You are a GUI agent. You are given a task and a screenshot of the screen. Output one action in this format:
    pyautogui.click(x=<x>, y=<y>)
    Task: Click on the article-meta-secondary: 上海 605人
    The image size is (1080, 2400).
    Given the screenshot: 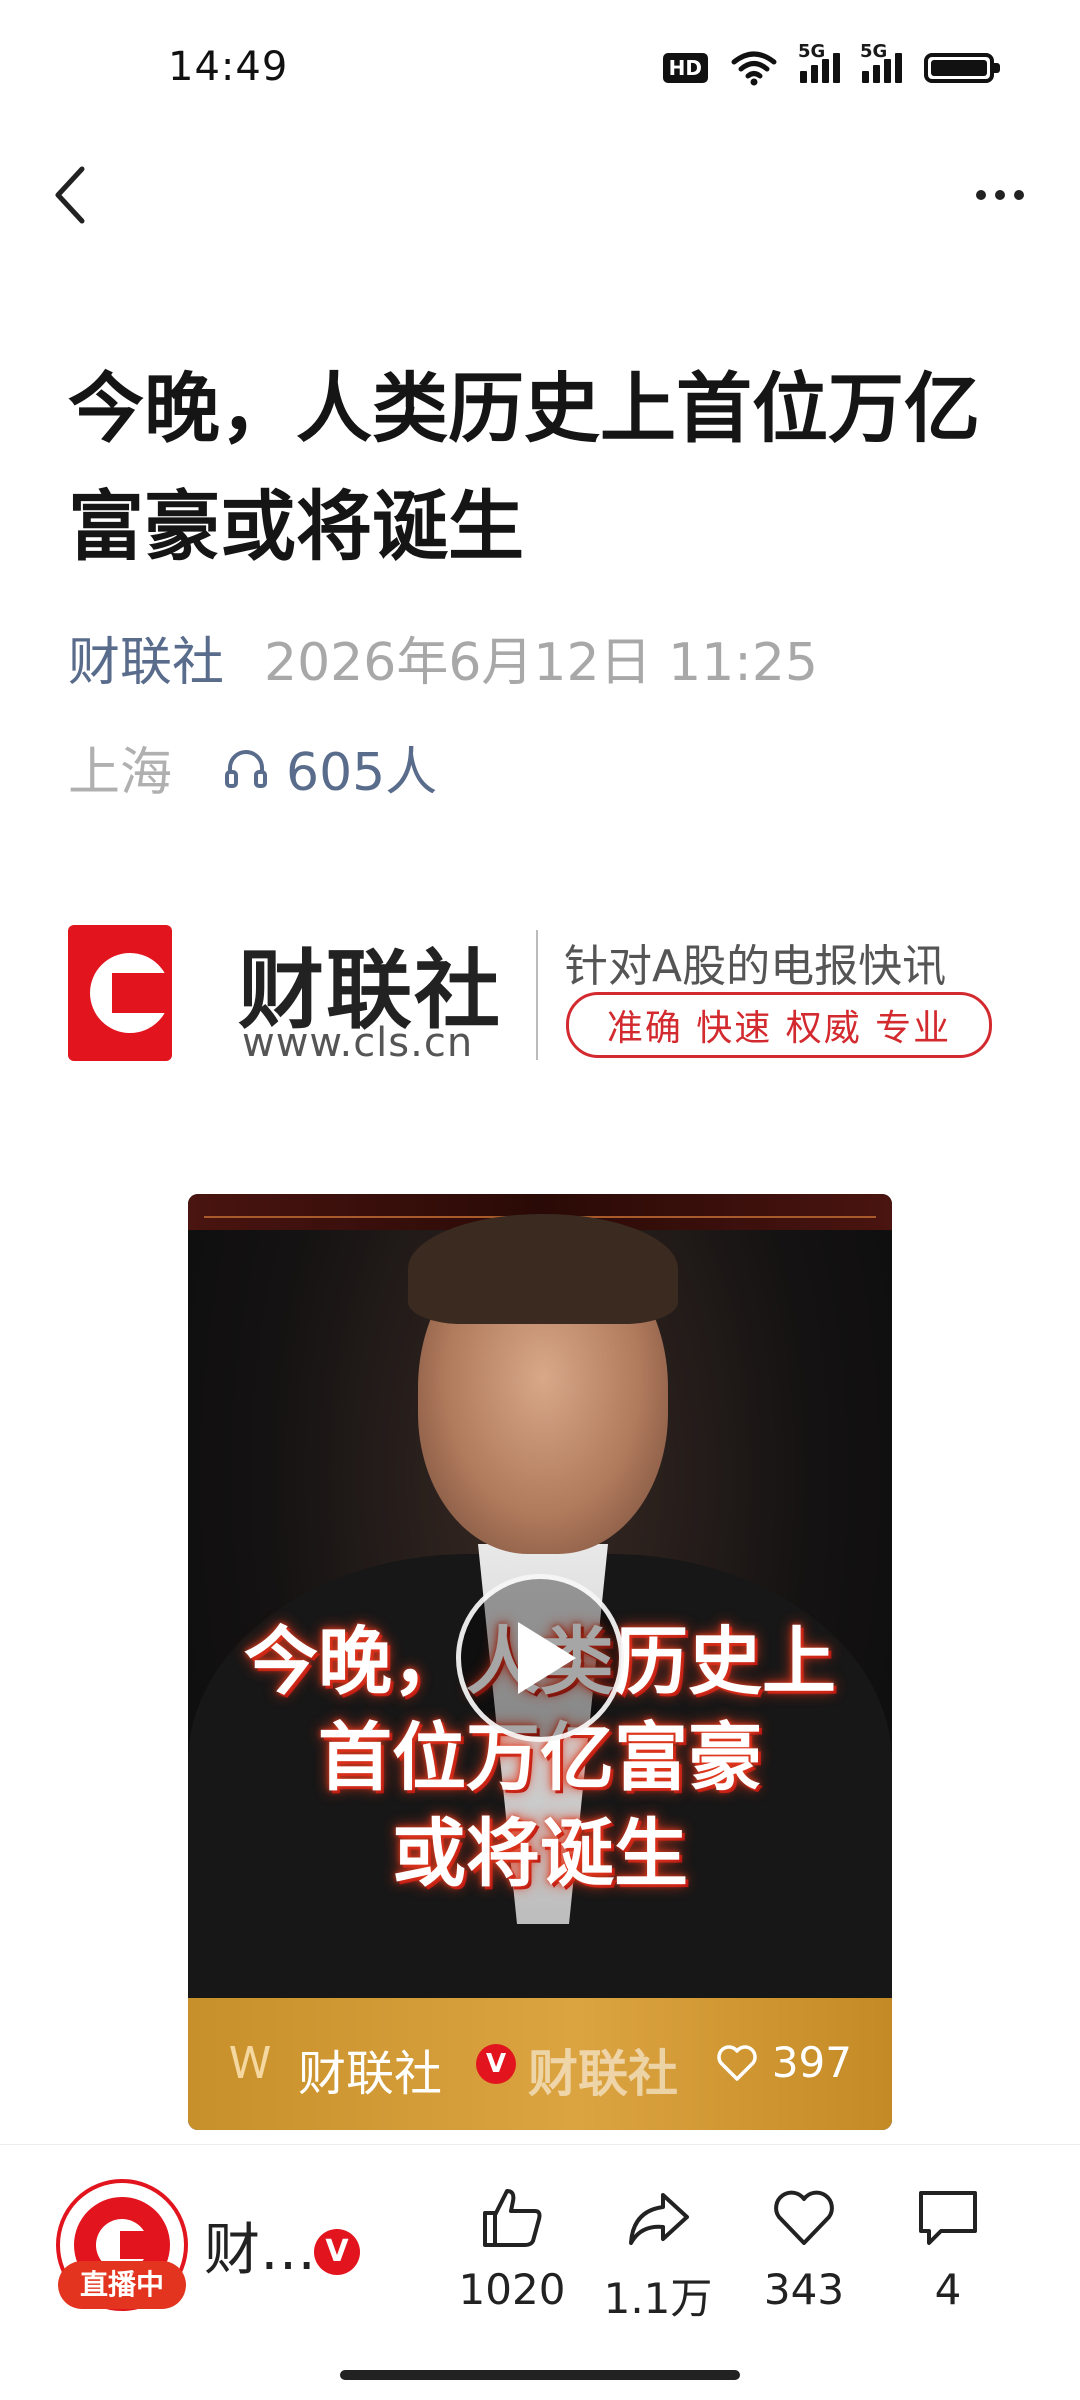 What is the action you would take?
    pyautogui.click(x=252, y=767)
    